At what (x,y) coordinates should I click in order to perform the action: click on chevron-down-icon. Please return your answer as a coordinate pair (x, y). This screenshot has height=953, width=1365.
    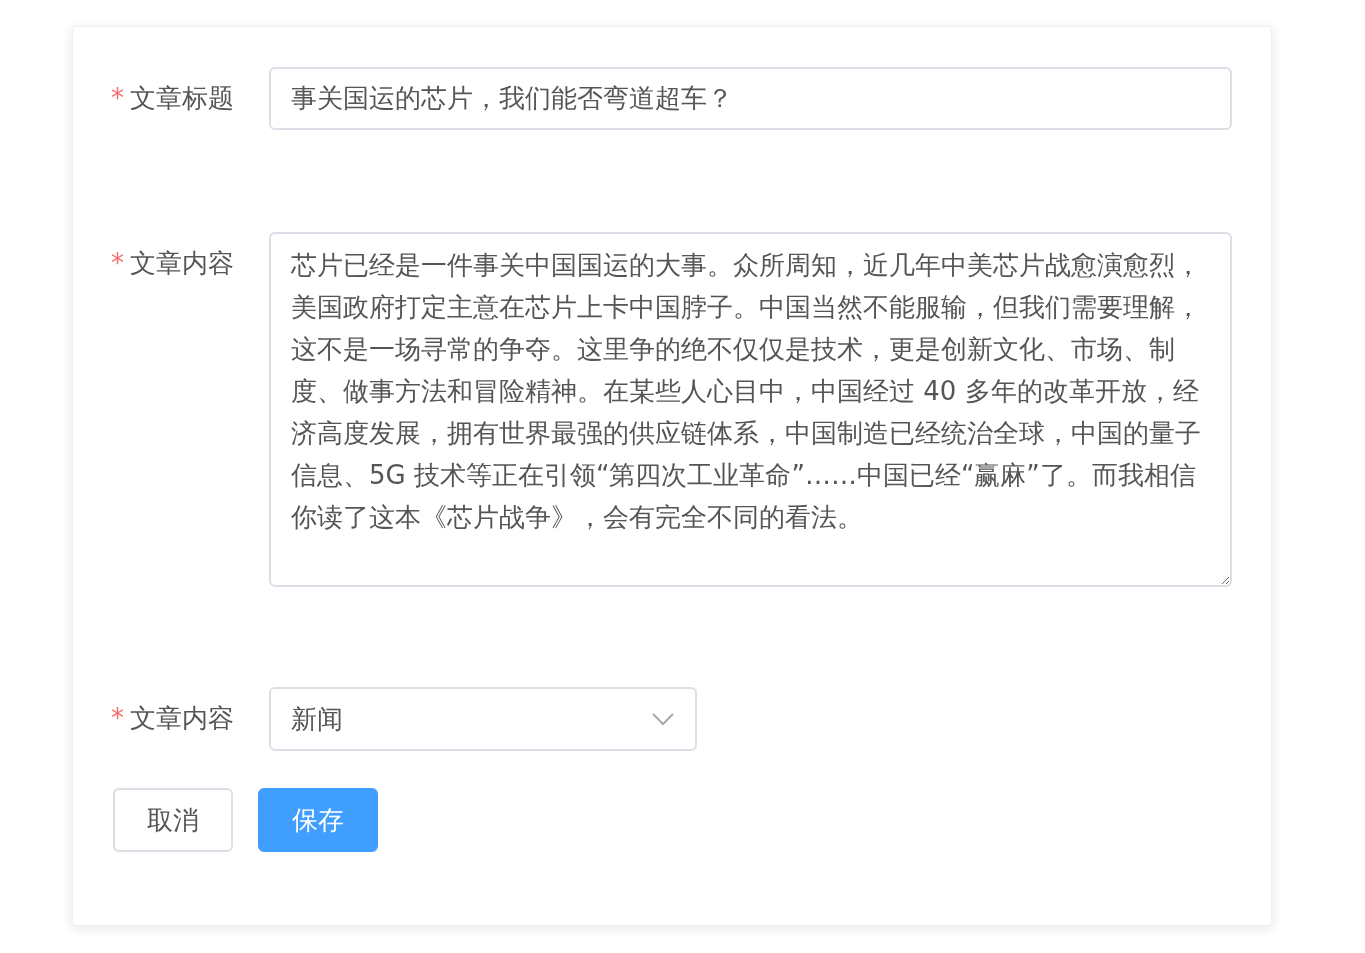
    Looking at the image, I should click on (663, 719).